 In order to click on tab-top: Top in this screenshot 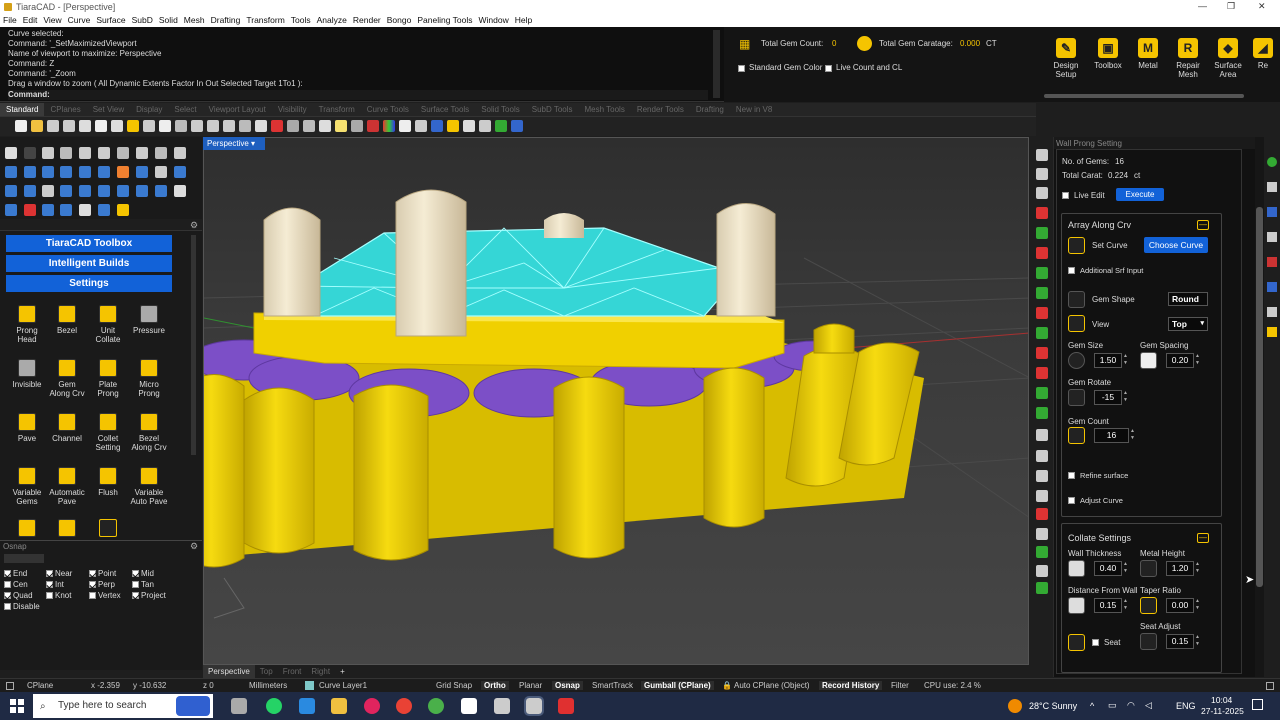, I will do `click(266, 671)`.